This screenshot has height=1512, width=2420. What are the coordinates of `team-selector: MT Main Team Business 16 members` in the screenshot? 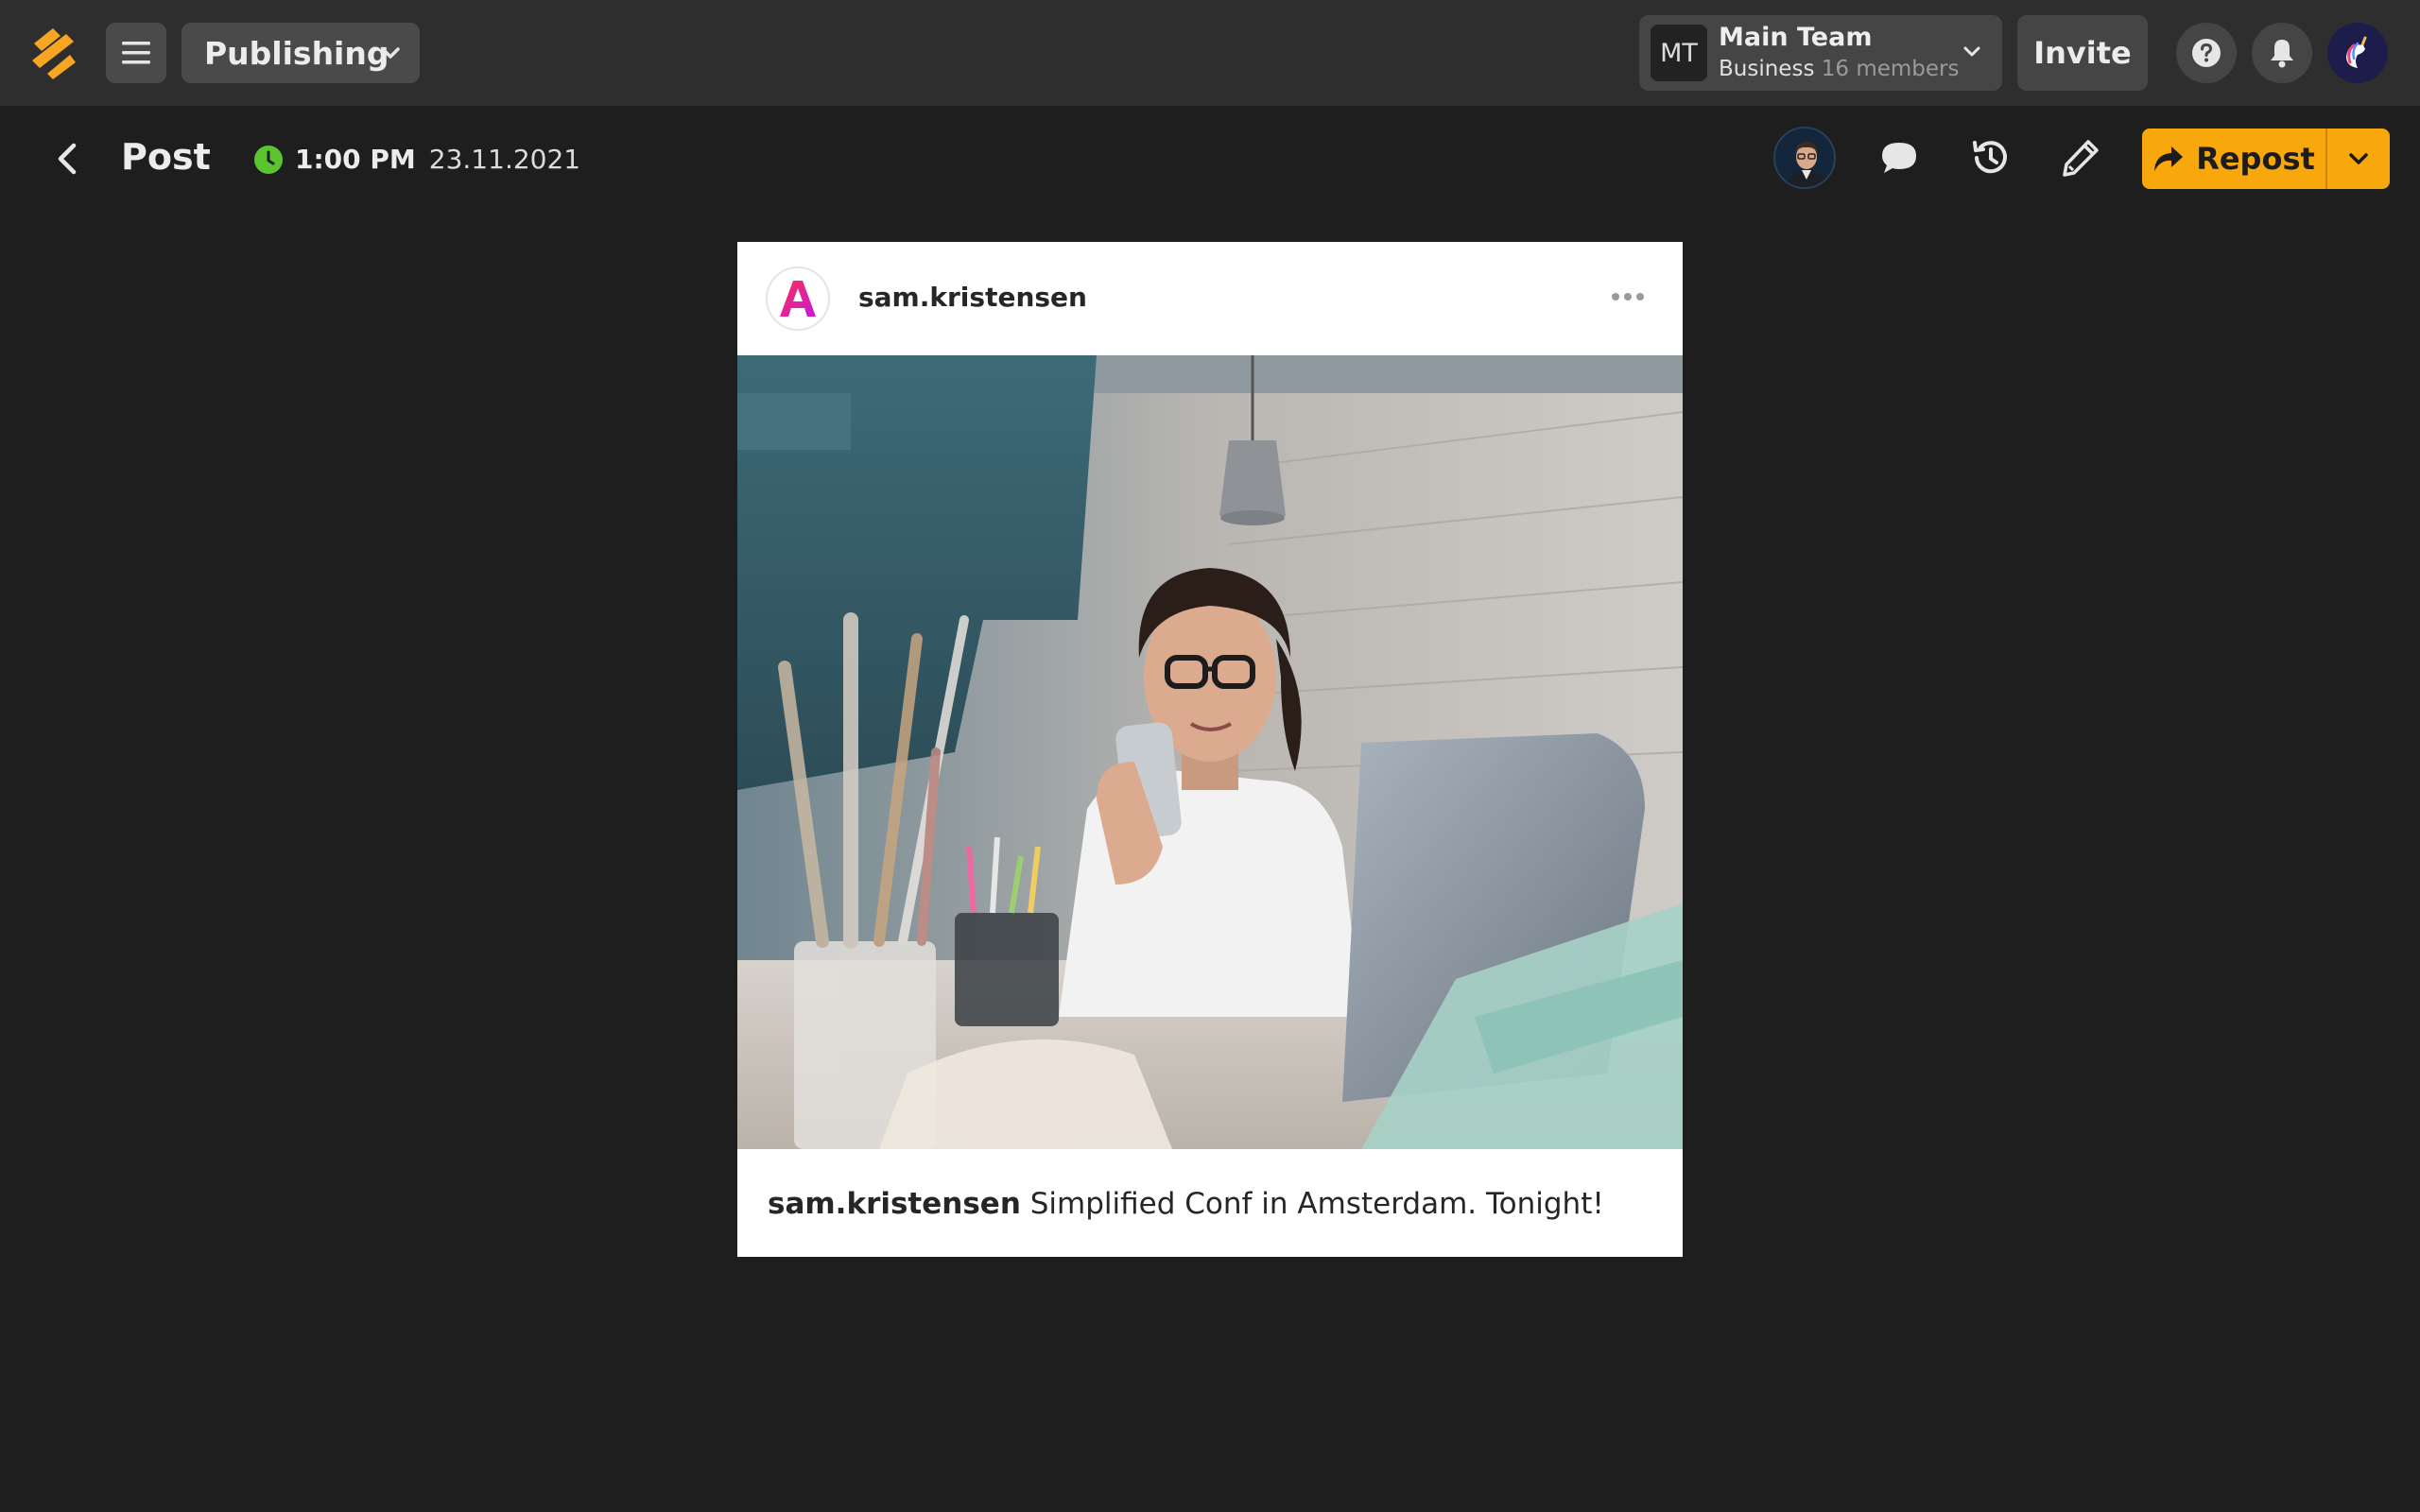 It's located at (1821, 53).